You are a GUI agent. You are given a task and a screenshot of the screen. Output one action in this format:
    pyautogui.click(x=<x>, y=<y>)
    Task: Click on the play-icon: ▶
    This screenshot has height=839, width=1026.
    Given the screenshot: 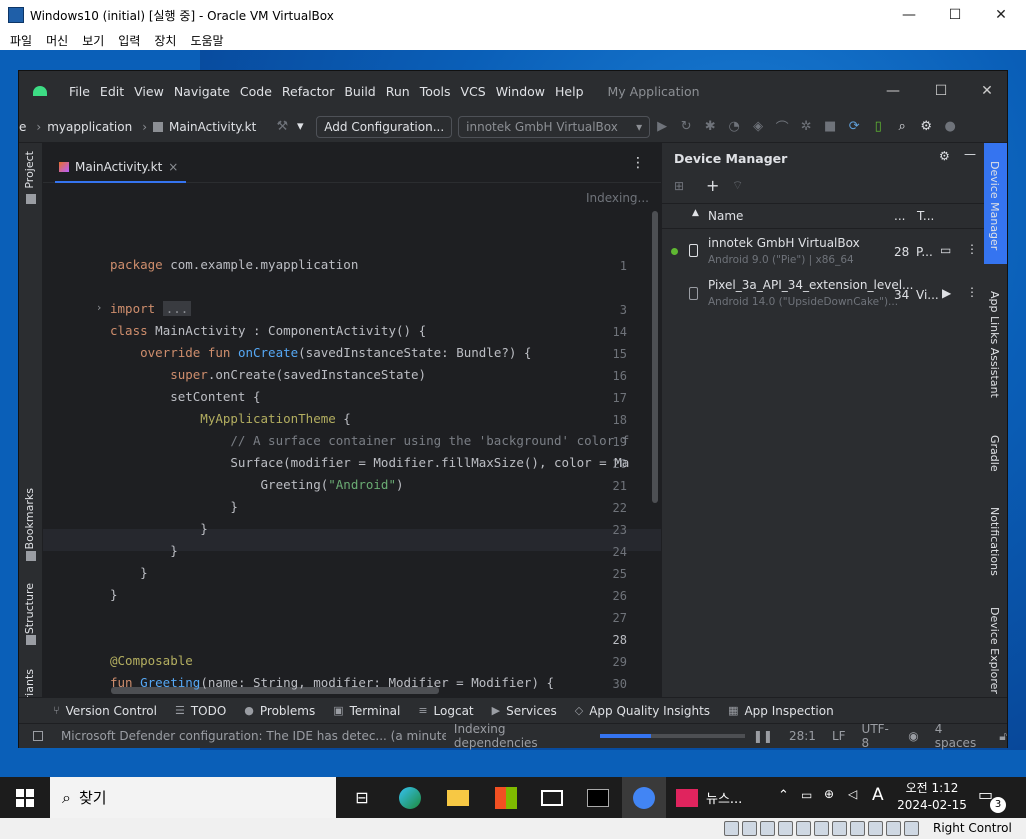 What is the action you would take?
    pyautogui.click(x=946, y=293)
    